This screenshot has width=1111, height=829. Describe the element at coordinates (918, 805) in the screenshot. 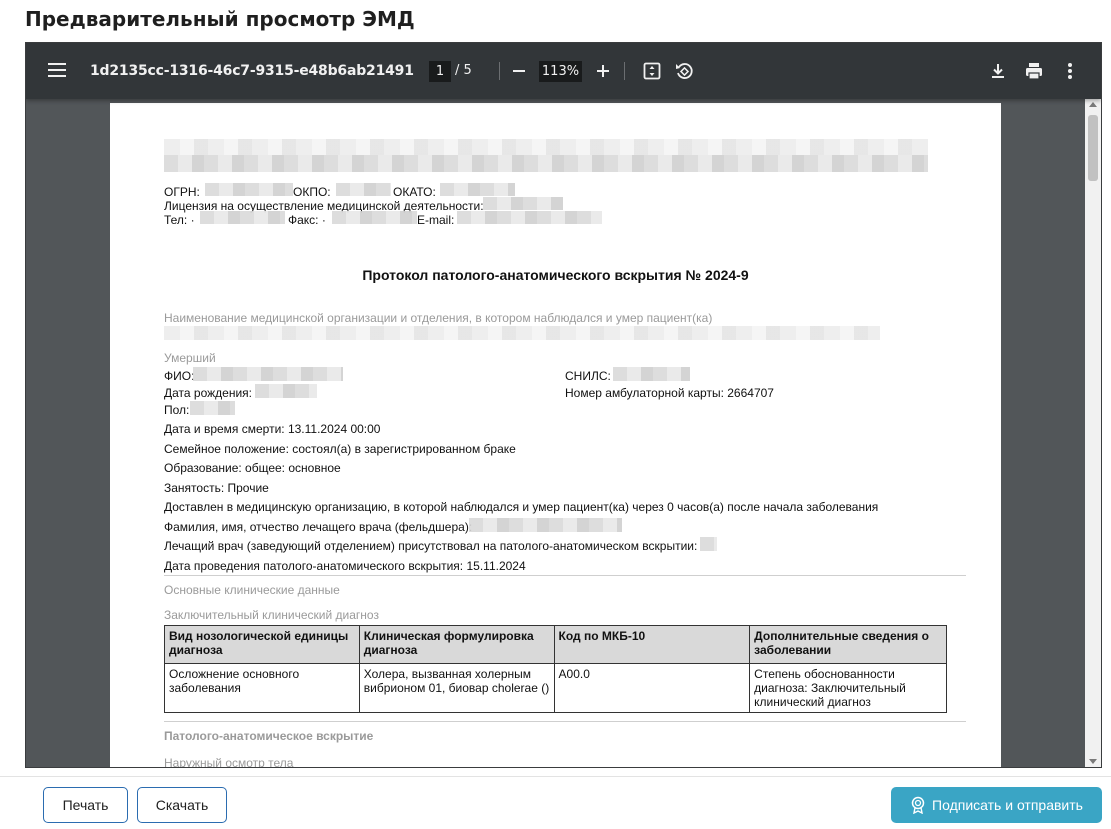

I see `certificate-badge-icon` at that location.